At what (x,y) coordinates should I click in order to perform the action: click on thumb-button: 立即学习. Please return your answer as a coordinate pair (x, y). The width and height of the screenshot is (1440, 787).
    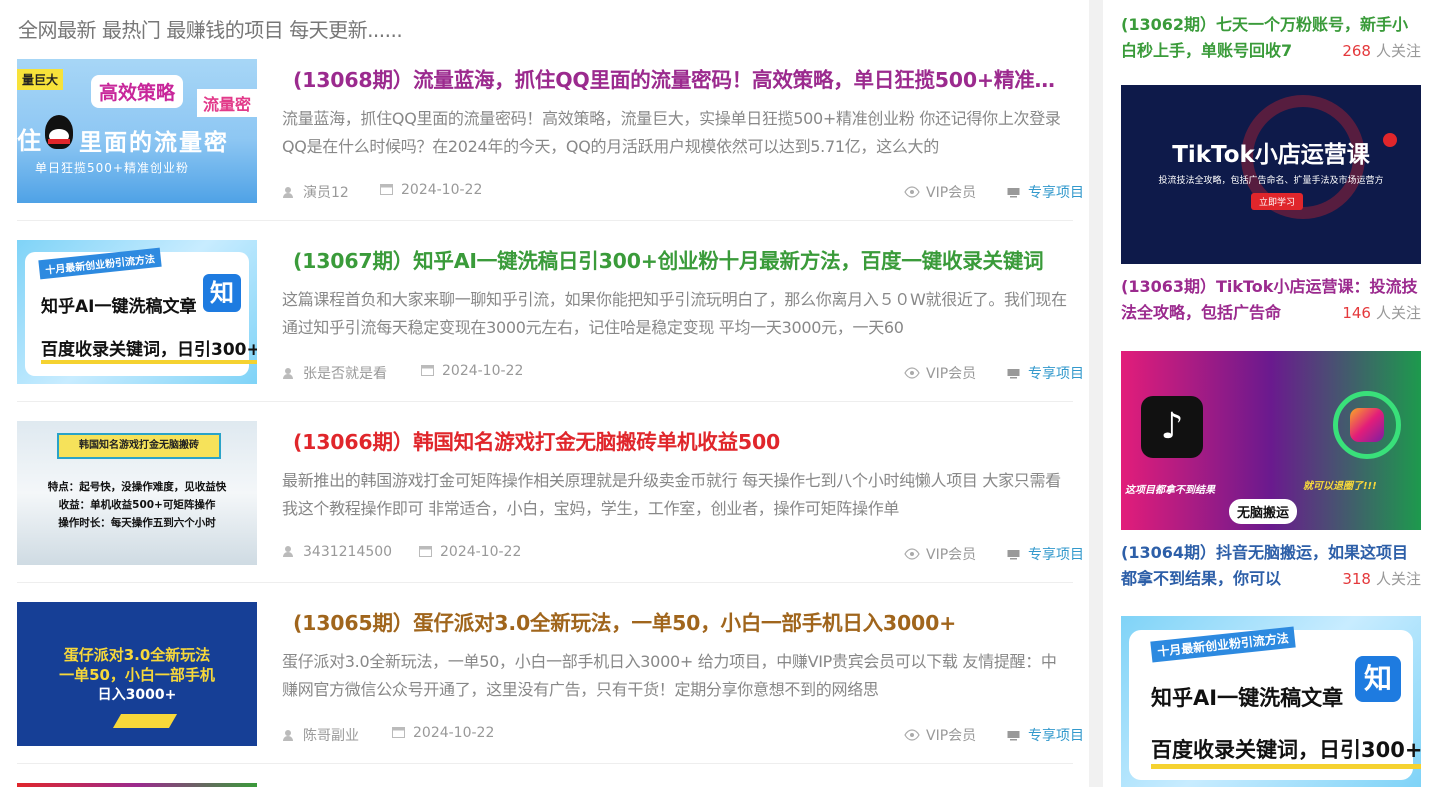
    Looking at the image, I should click on (1277, 201).